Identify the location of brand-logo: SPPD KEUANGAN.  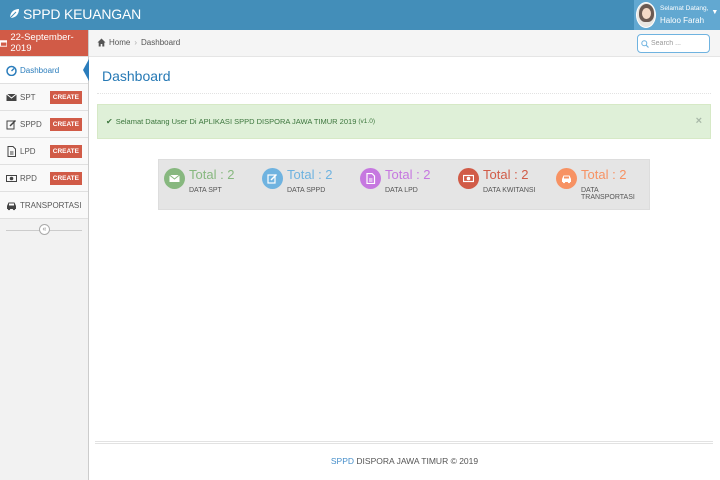
(74, 14).